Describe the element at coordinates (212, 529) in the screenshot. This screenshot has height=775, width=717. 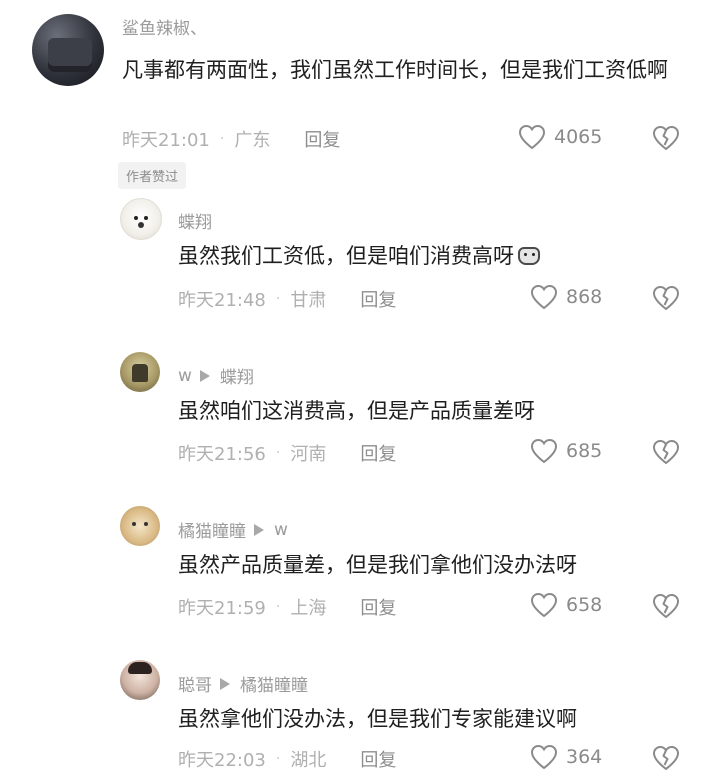
I see `reply-username: 橘猫瞳瞳` at that location.